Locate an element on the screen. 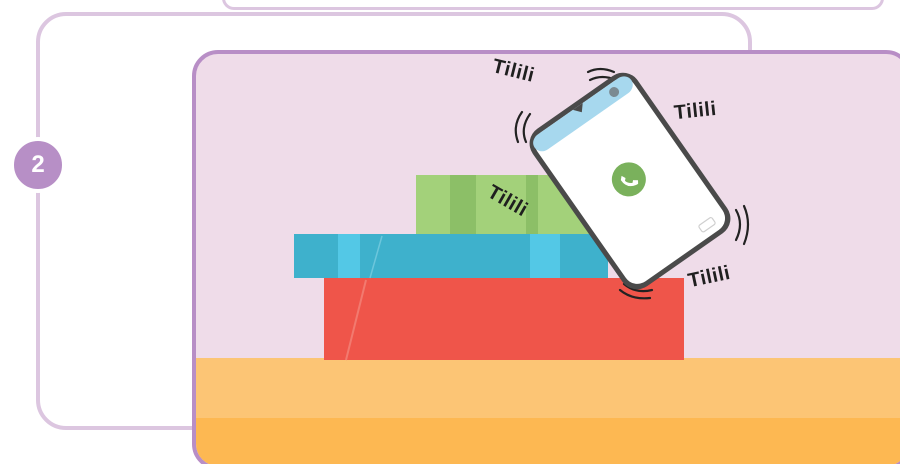 The height and width of the screenshot is (464, 900). book-red is located at coordinates (504, 319).